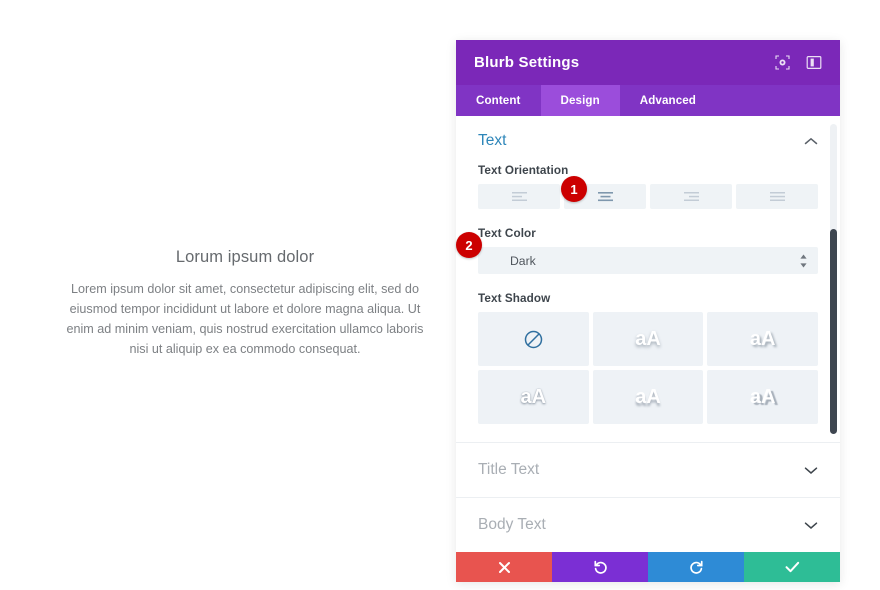  What do you see at coordinates (648, 196) in the screenshot?
I see `text-orientation-group` at bounding box center [648, 196].